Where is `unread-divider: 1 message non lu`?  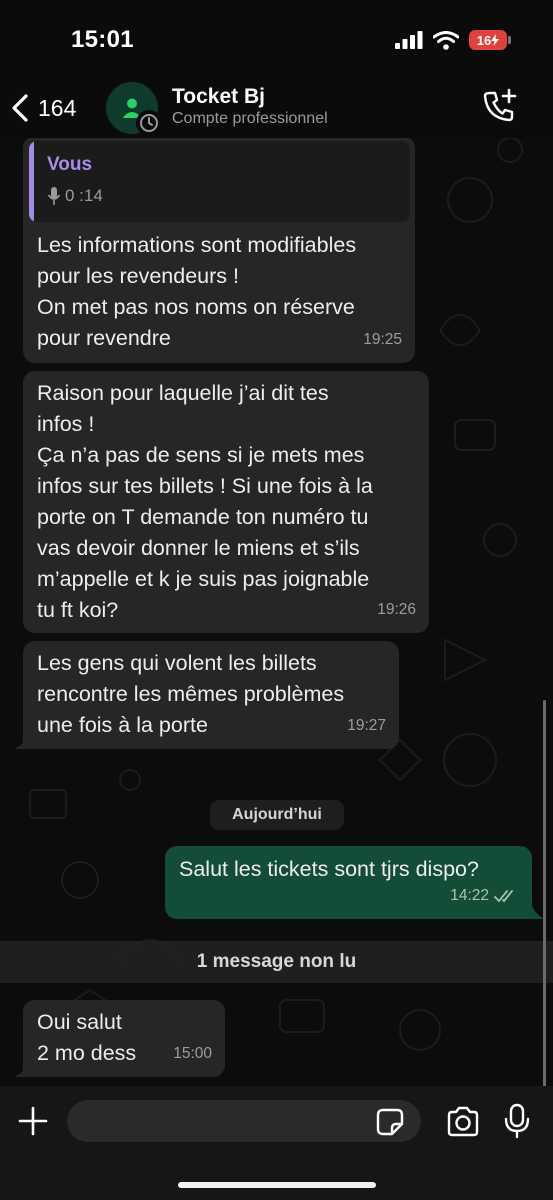 unread-divider: 1 message non lu is located at coordinates (276, 962).